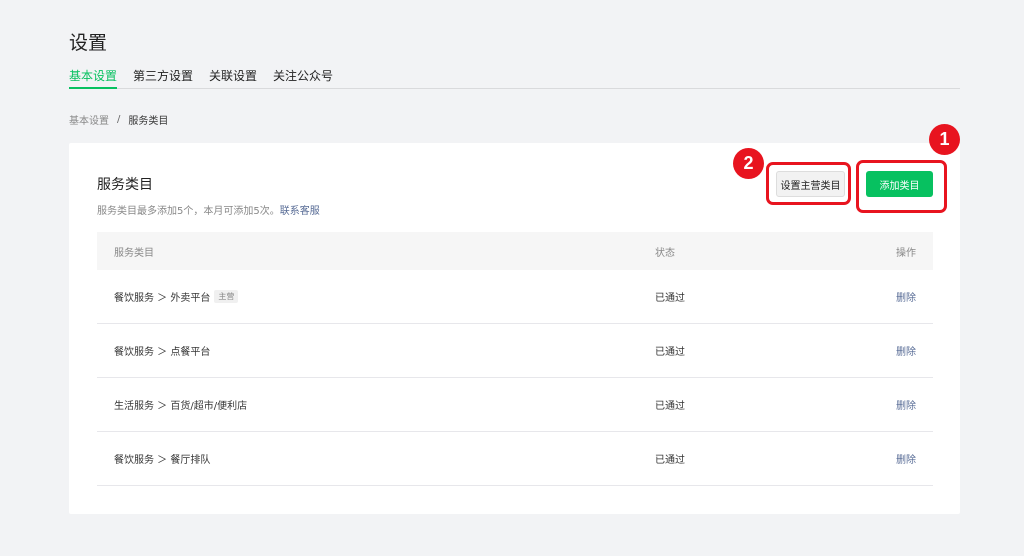 The height and width of the screenshot is (556, 1024). Describe the element at coordinates (376, 458) in the screenshot. I see `row-name-cell: 餐饮服务 ＞ 餐厅排队` at that location.